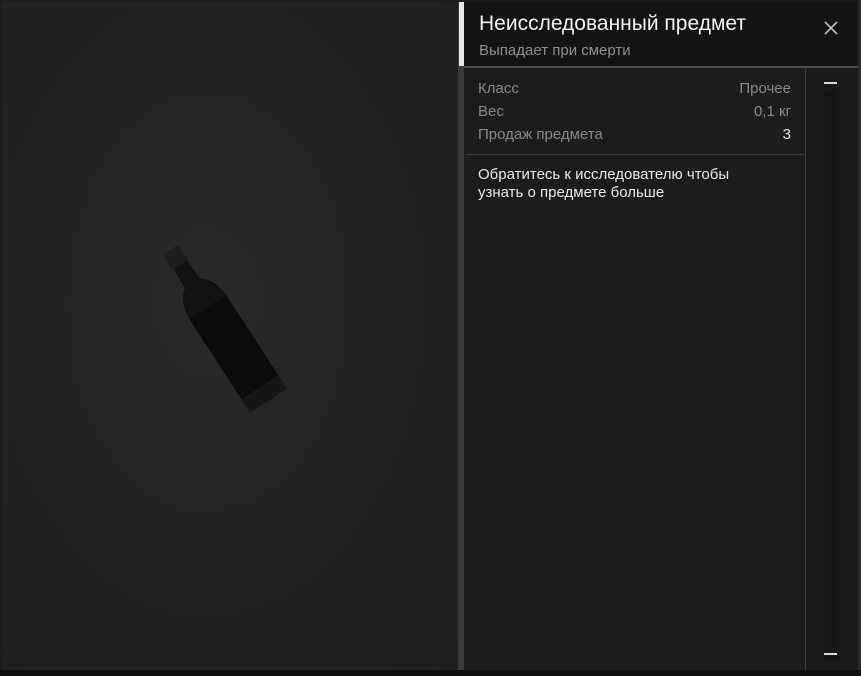  I want to click on window-edge-bottom, so click(430, 673).